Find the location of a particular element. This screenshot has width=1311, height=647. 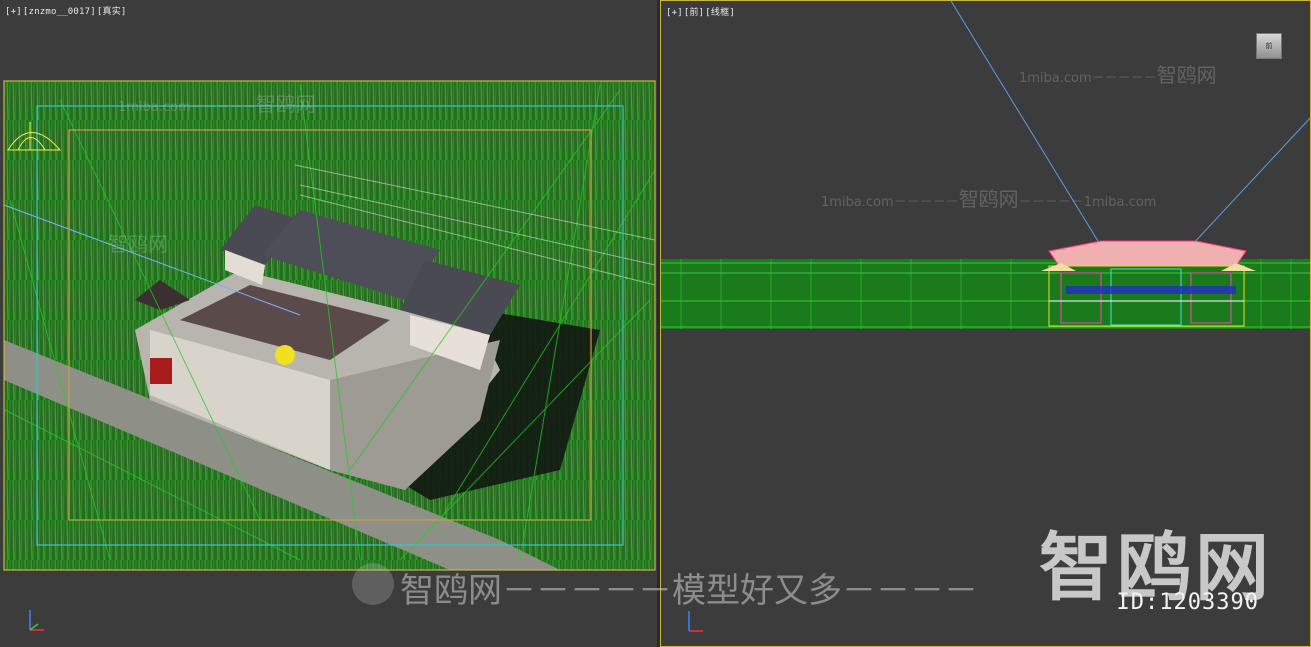

watermark-slogan: 智鸥网－－－－－模型好又多－－－－ is located at coordinates (689, 591).